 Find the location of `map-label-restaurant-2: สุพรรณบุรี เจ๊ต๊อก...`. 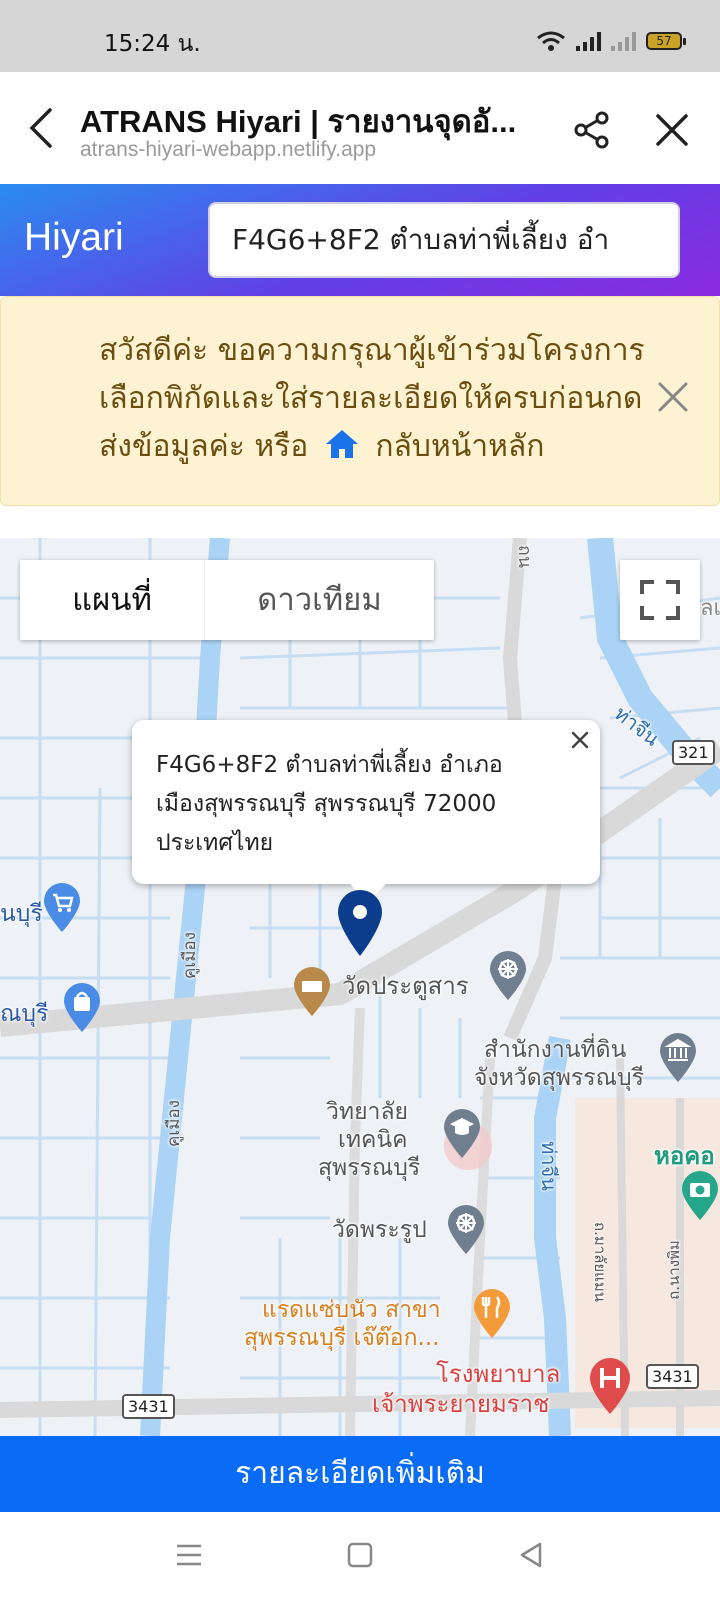

map-label-restaurant-2: สุพรรณบุรี เจ๊ต๊อก... is located at coordinates (341, 1338).